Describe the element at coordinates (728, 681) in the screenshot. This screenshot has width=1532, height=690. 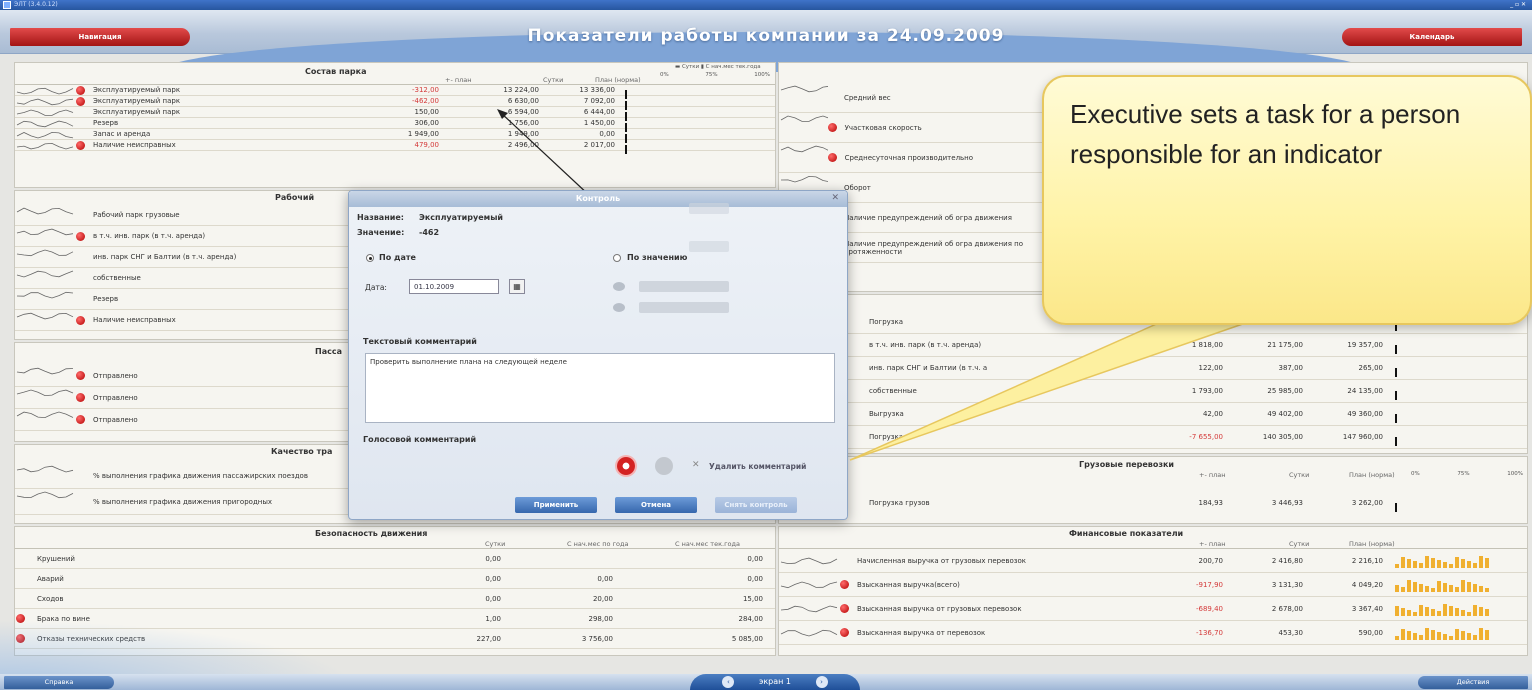
I see `prev-page-icon: ‹` at that location.